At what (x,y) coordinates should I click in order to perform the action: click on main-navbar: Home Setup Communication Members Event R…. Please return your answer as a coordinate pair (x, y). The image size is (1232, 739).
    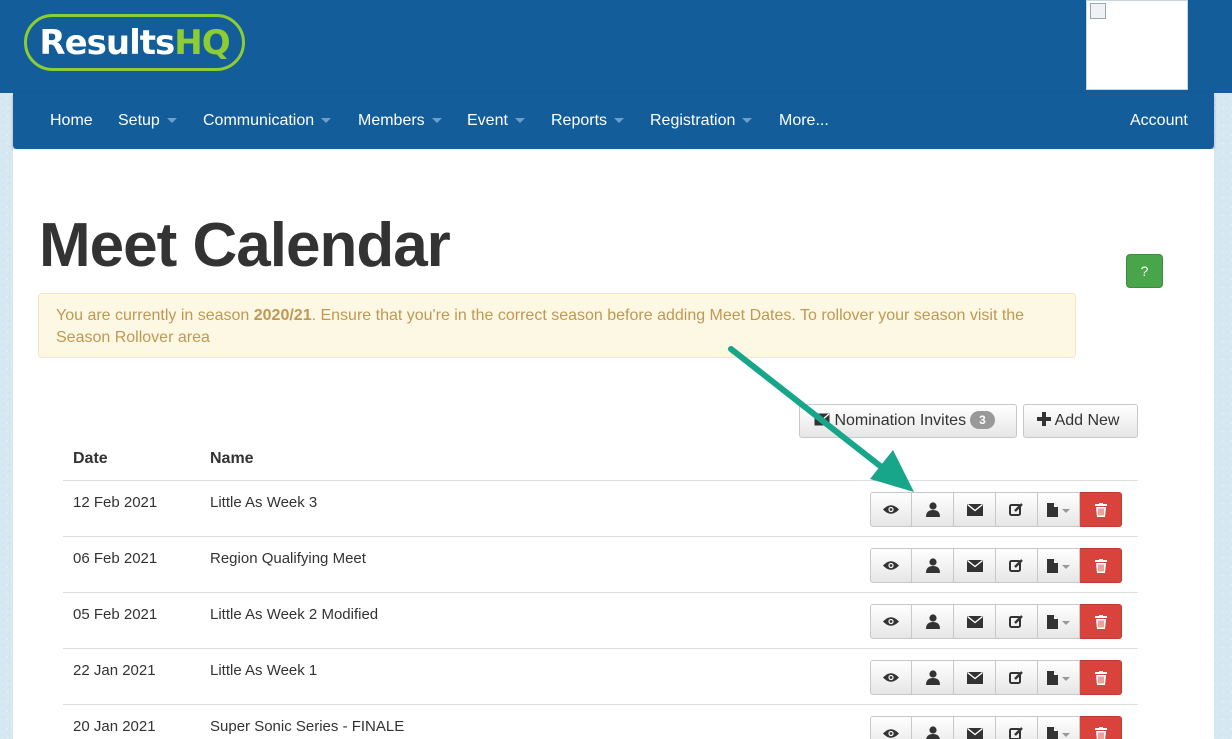
    Looking at the image, I should click on (613, 121).